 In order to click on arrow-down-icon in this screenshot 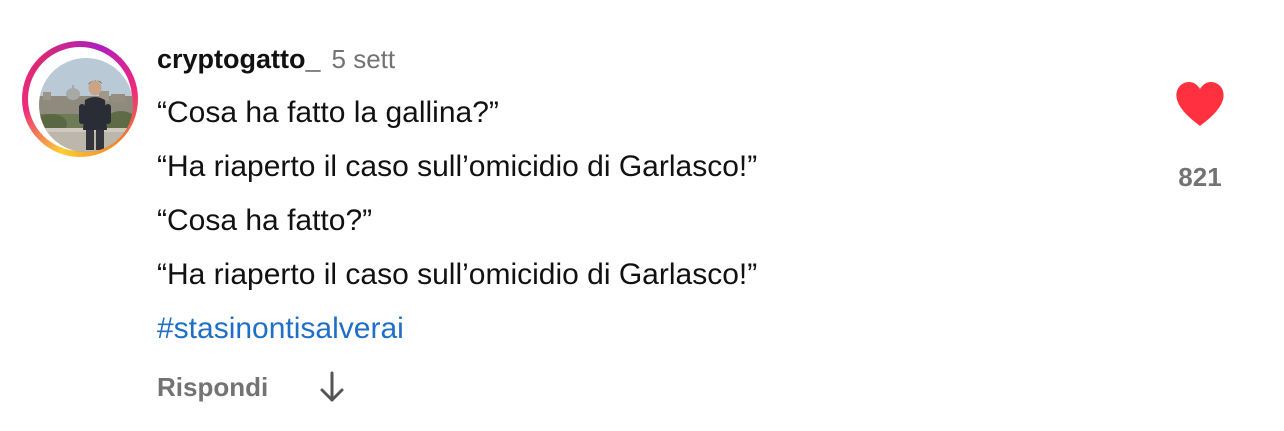, I will do `click(332, 387)`.